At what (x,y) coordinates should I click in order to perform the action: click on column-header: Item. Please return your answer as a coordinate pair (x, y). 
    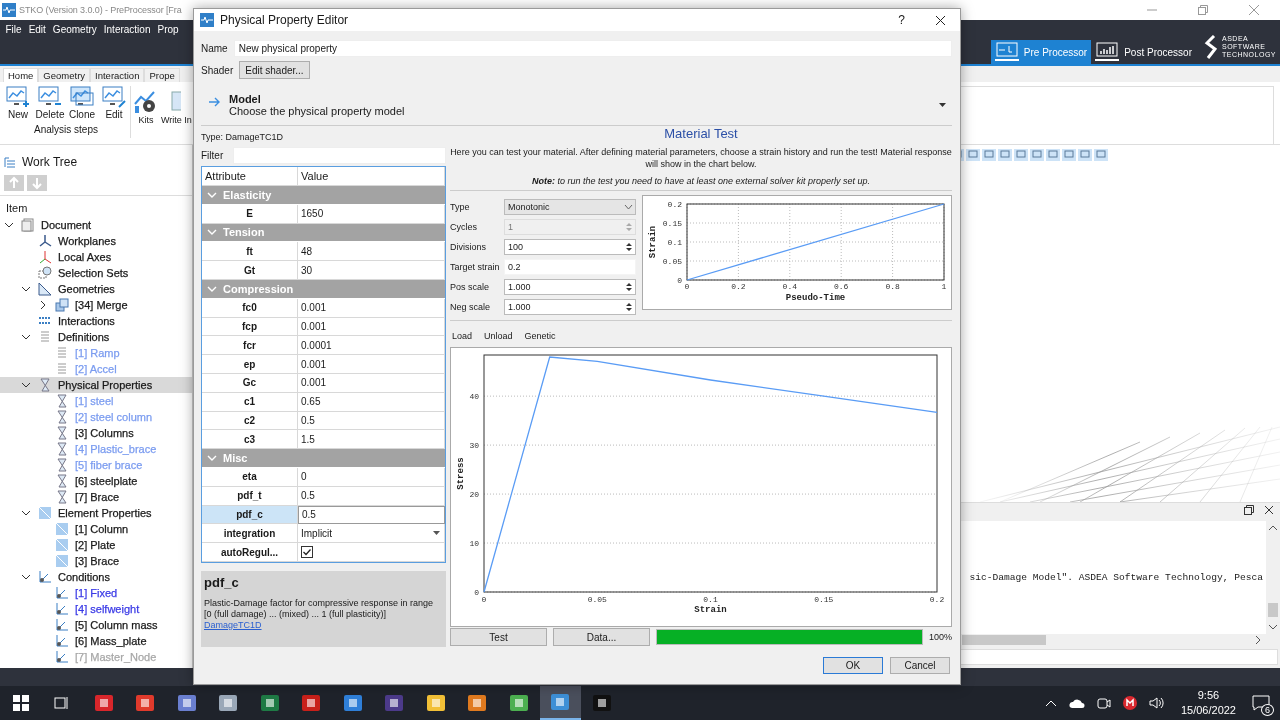
    Looking at the image, I should click on (17, 209).